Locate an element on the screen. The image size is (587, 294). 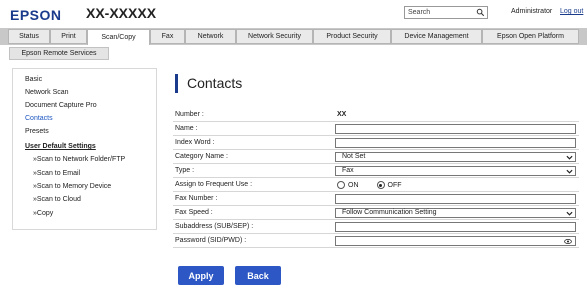
name-label: Name : is located at coordinates (186, 128).